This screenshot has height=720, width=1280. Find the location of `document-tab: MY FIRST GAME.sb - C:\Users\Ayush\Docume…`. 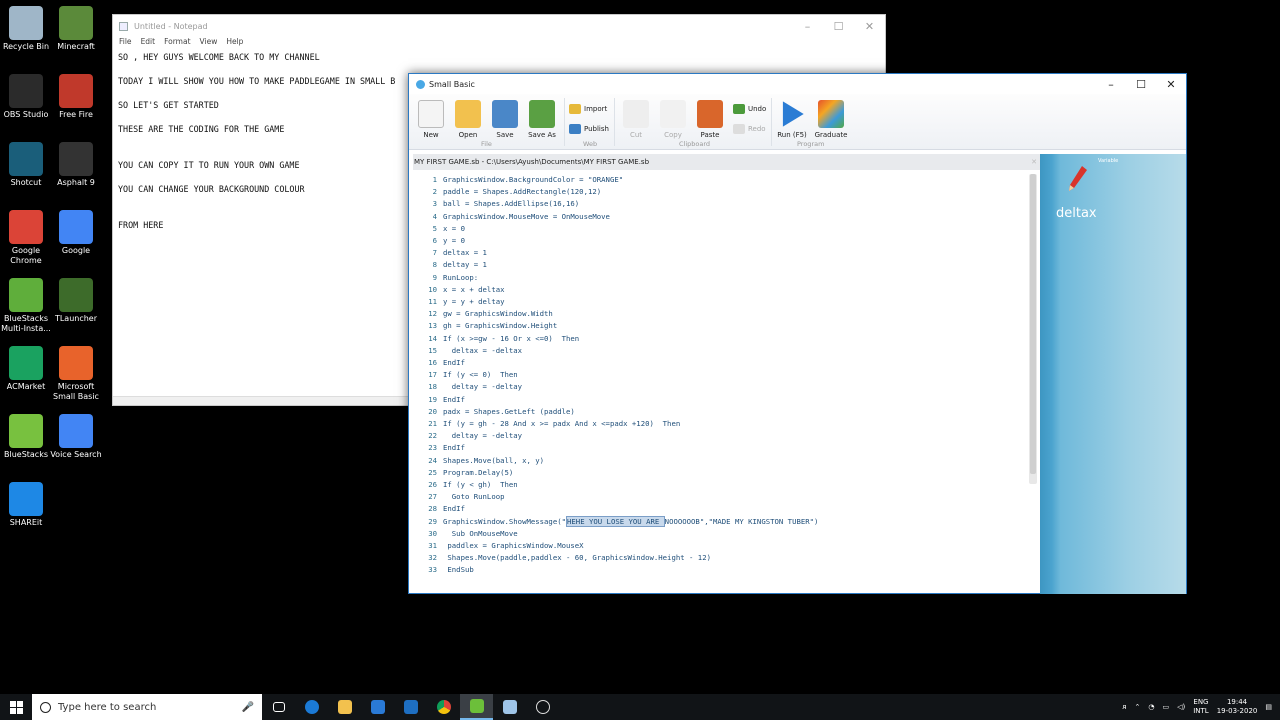

document-tab: MY FIRST GAME.sb - C:\Users\Ayush\Docume… is located at coordinates (728, 162).